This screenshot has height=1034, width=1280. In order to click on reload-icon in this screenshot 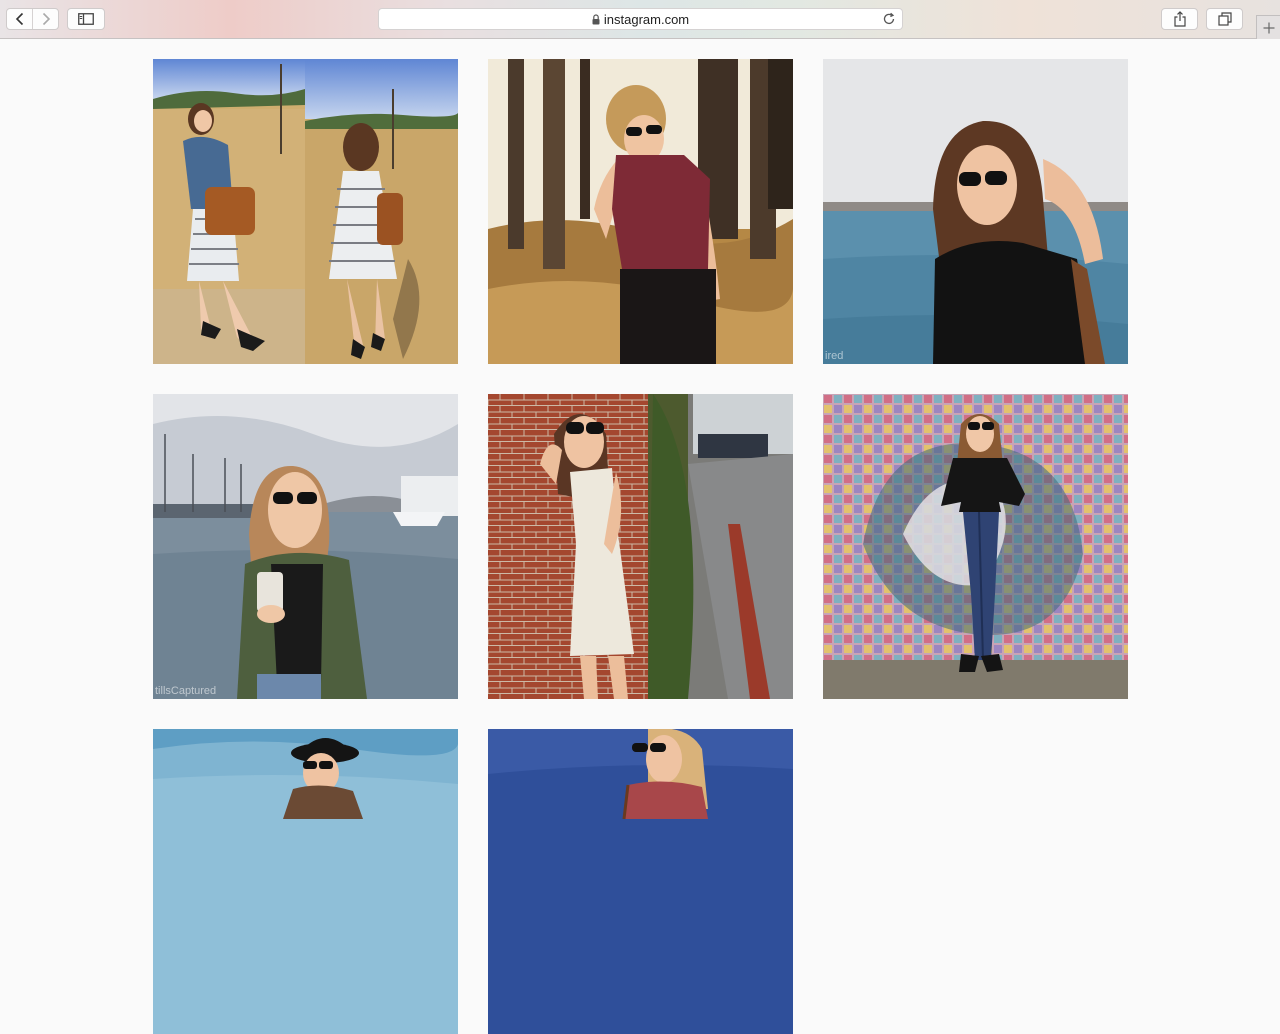, I will do `click(889, 18)`.